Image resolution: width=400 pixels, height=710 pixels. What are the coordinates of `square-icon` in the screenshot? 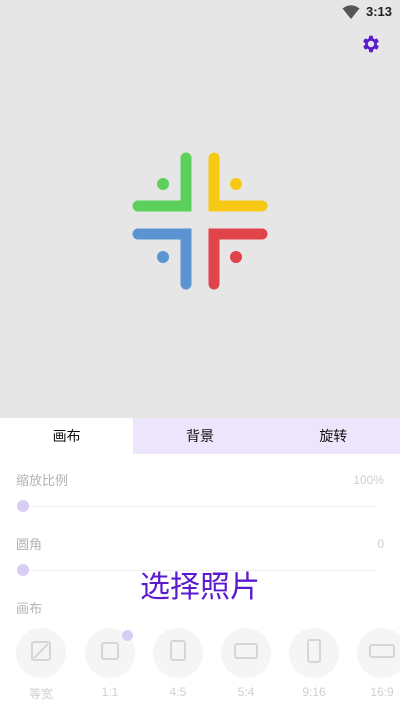 It's located at (110, 653).